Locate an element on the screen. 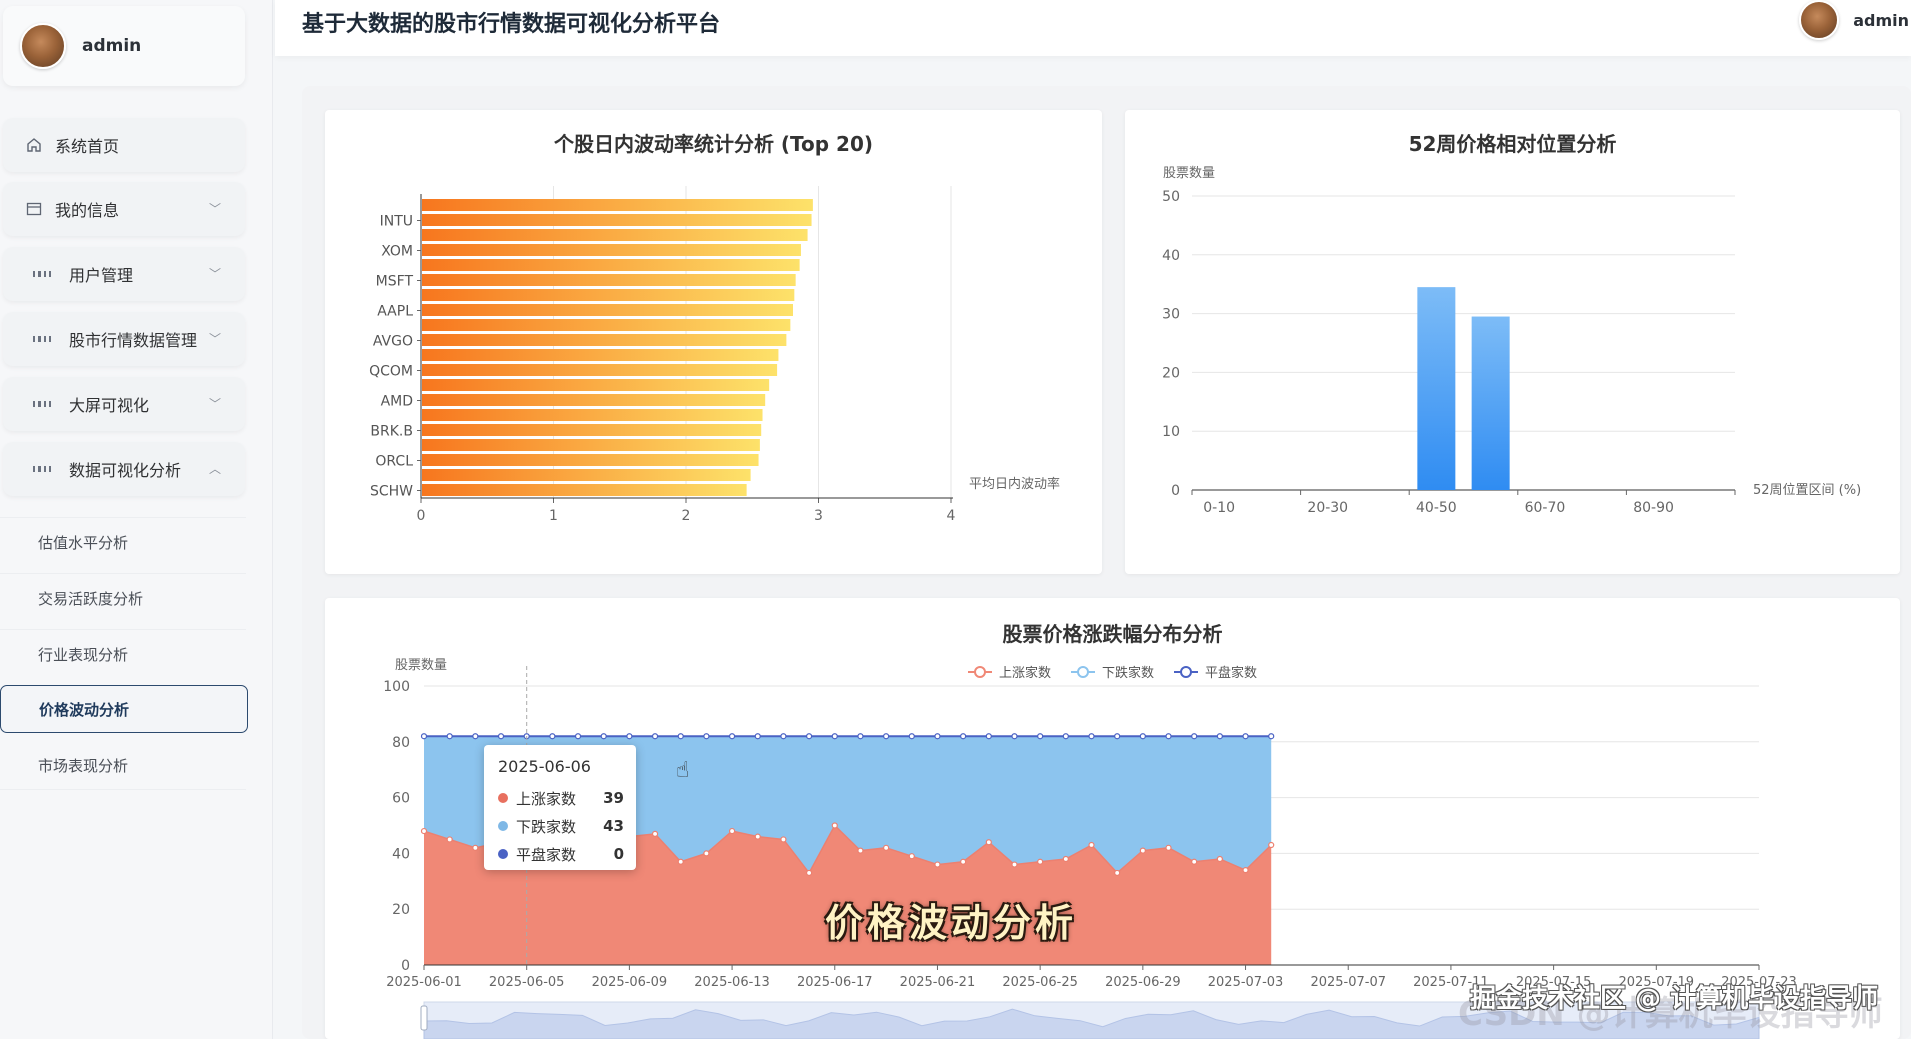 The height and width of the screenshot is (1039, 1911). watermark: 掘金技术社区 @ 计算机毕设指导师 is located at coordinates (1674, 999).